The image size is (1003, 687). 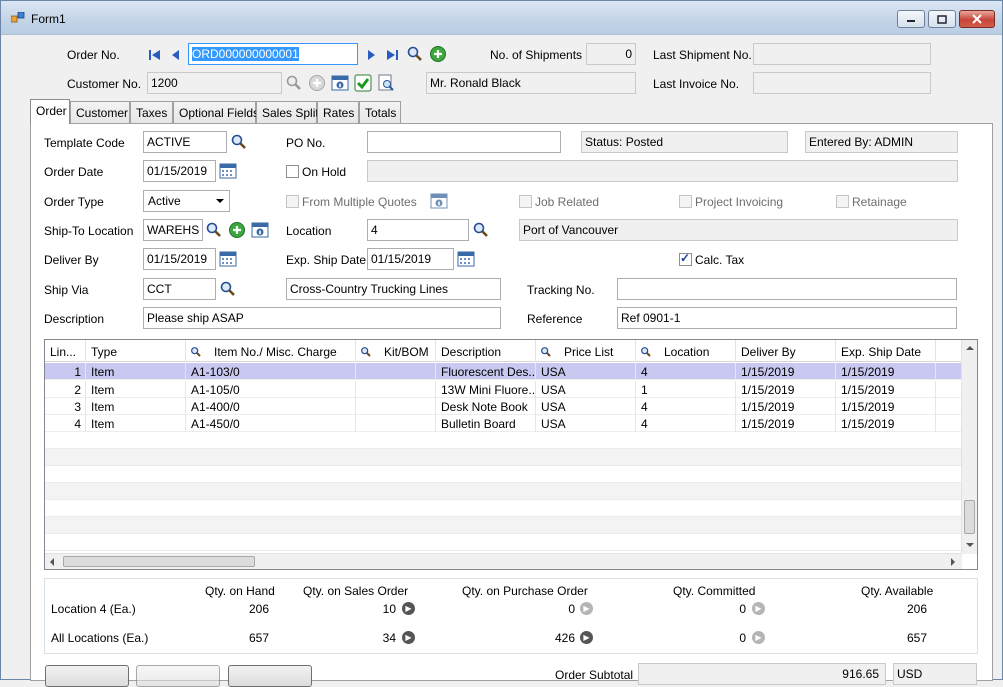 I want to click on from-multiple-quotes-checkbox, so click(x=292, y=201).